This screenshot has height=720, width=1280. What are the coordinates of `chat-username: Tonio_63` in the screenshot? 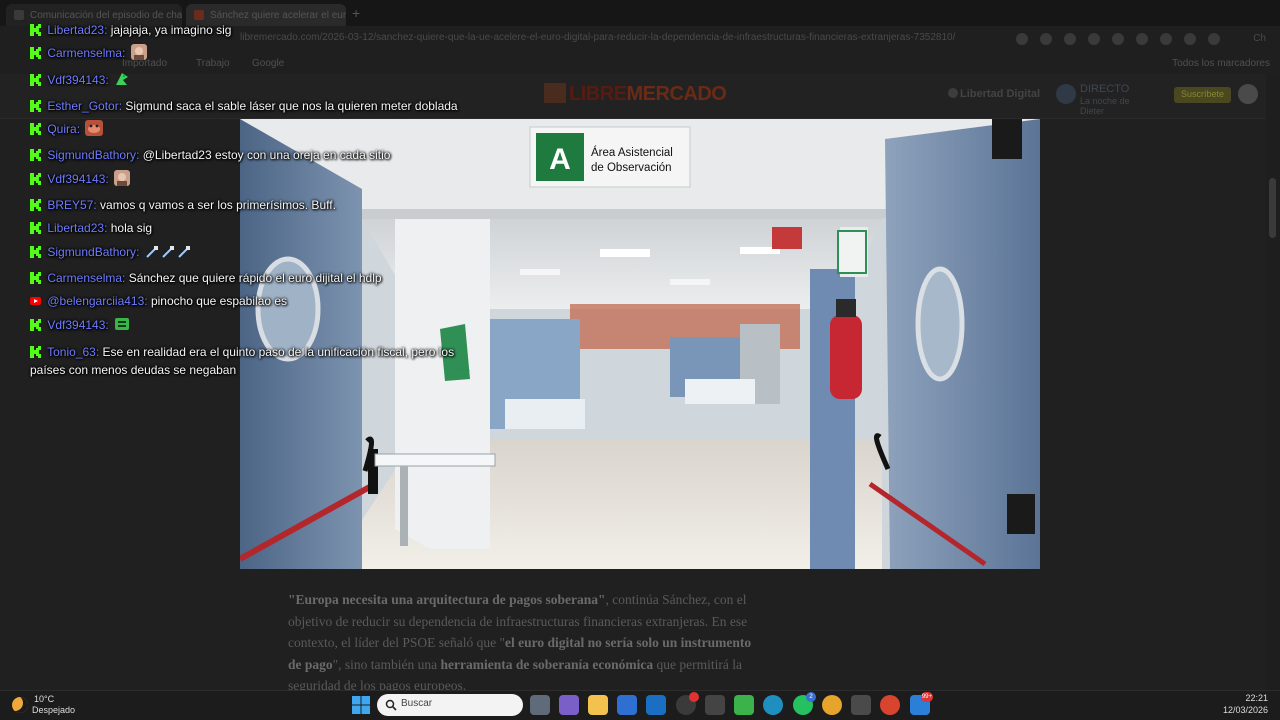 It's located at (71, 352).